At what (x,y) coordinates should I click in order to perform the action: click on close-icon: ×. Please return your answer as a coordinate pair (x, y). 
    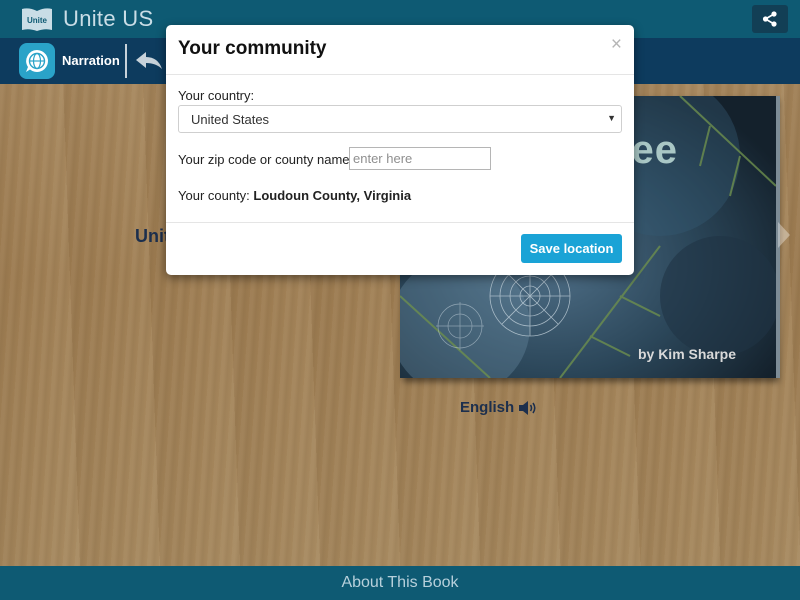
    Looking at the image, I should click on (616, 45).